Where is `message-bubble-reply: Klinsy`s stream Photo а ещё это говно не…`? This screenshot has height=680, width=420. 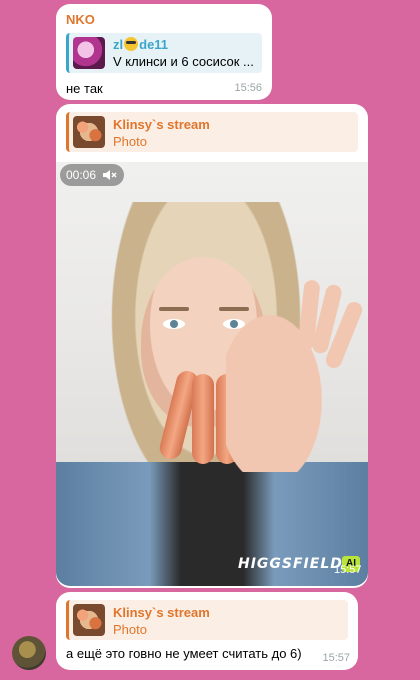
message-bubble-reply: Klinsy`s stream Photo а ещё это говно не… is located at coordinates (207, 631).